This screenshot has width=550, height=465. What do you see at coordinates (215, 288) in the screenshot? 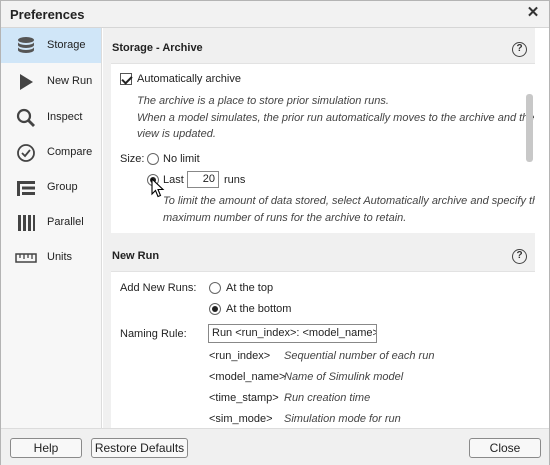
I see `at-top-radio` at bounding box center [215, 288].